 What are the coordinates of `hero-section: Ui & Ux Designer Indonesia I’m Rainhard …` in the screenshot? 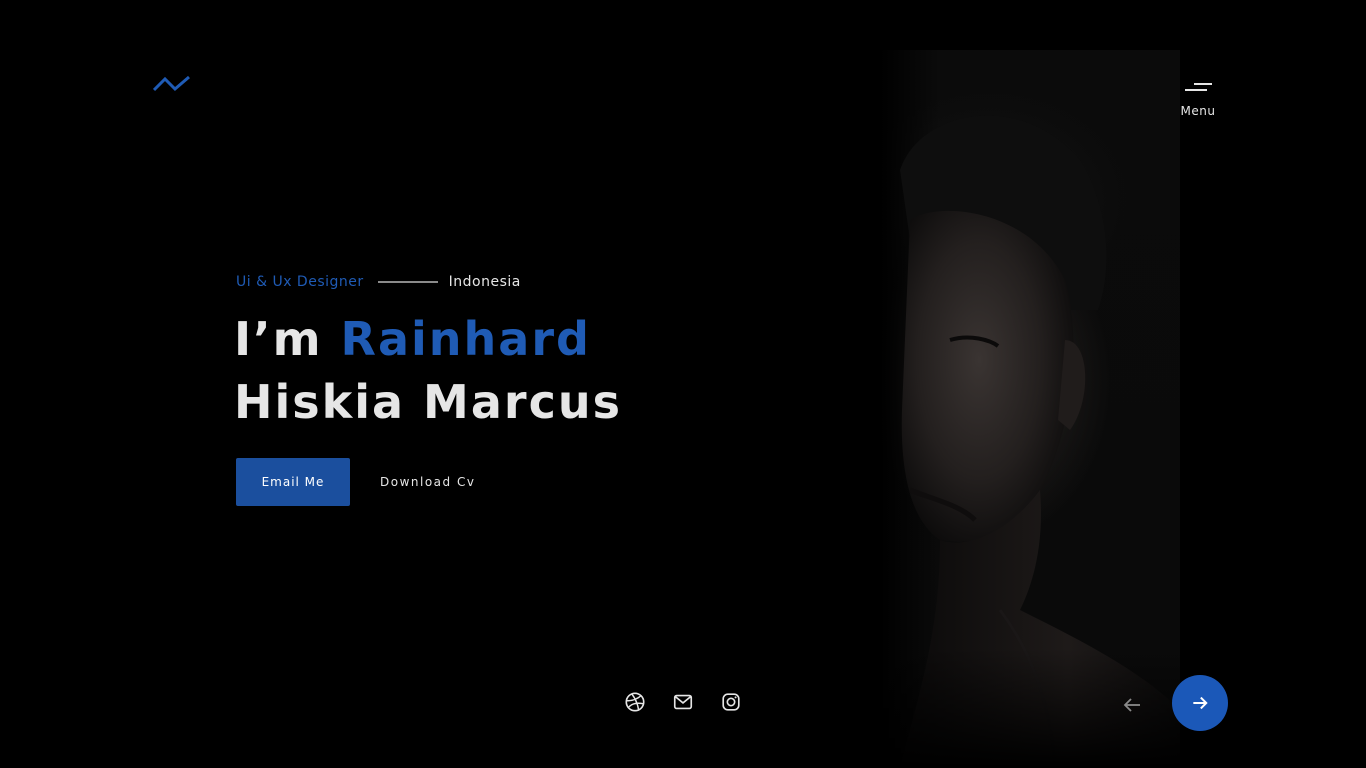 It's located at (535, 389).